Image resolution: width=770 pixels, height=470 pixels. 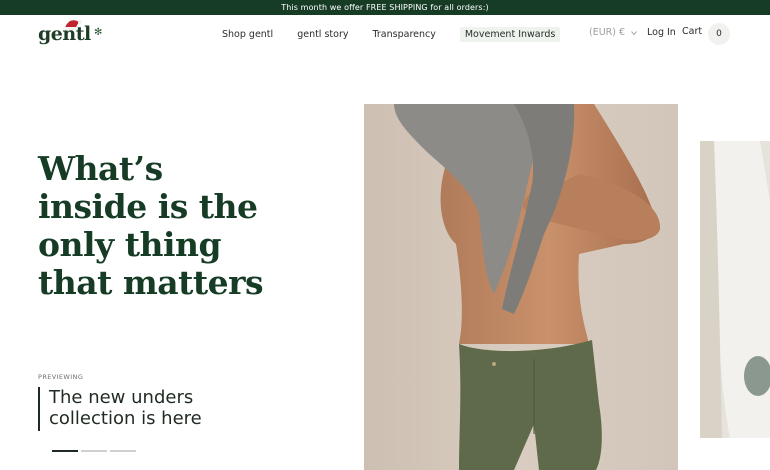 I want to click on collection-preview-text: The new unders collection is here, so click(x=125, y=408).